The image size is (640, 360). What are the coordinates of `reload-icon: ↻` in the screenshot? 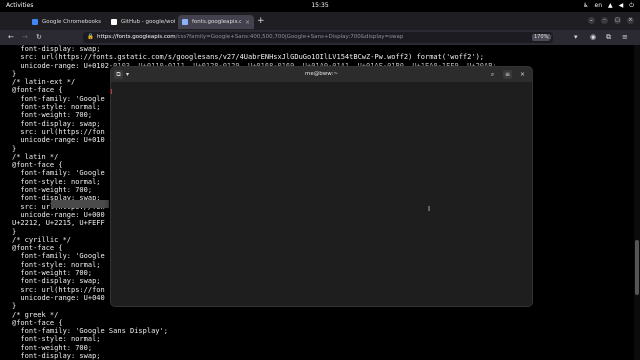 It's located at (39, 37).